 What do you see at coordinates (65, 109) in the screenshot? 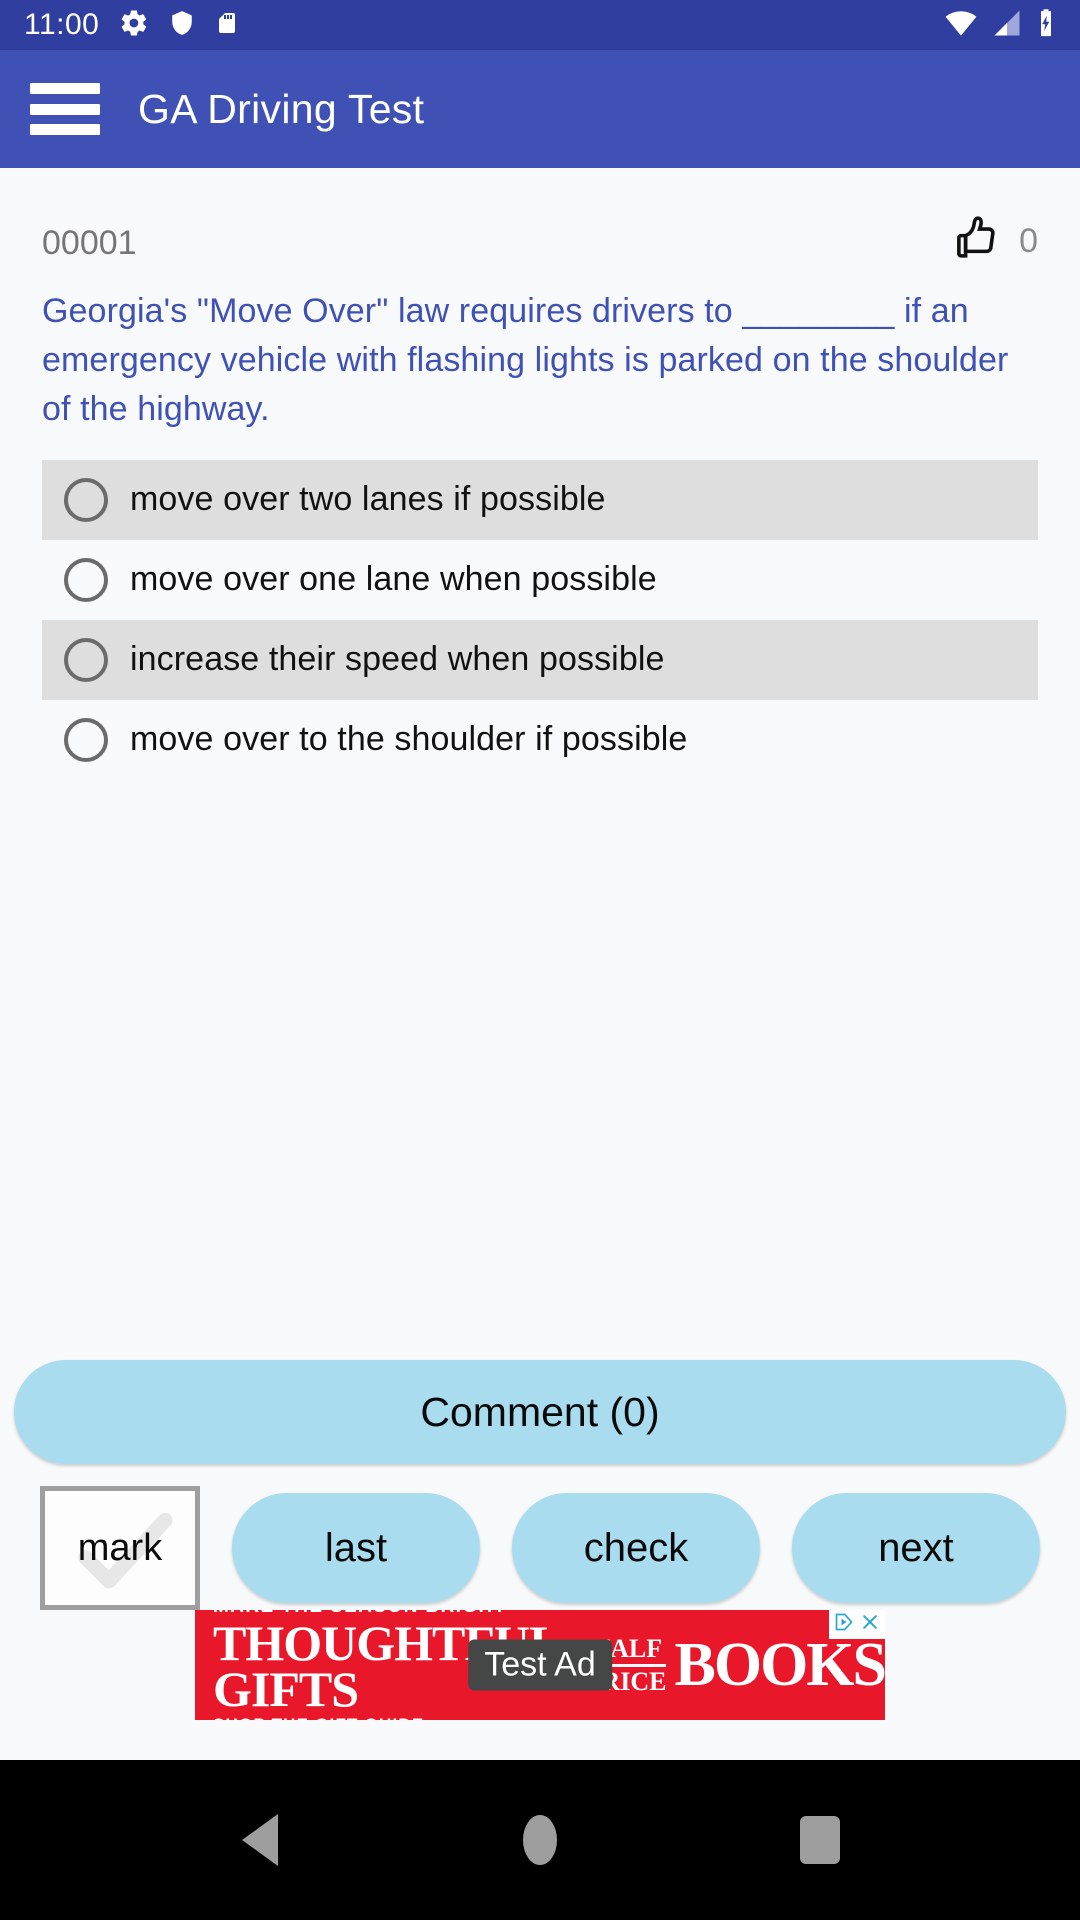
I see `hamburger-menu-icon` at bounding box center [65, 109].